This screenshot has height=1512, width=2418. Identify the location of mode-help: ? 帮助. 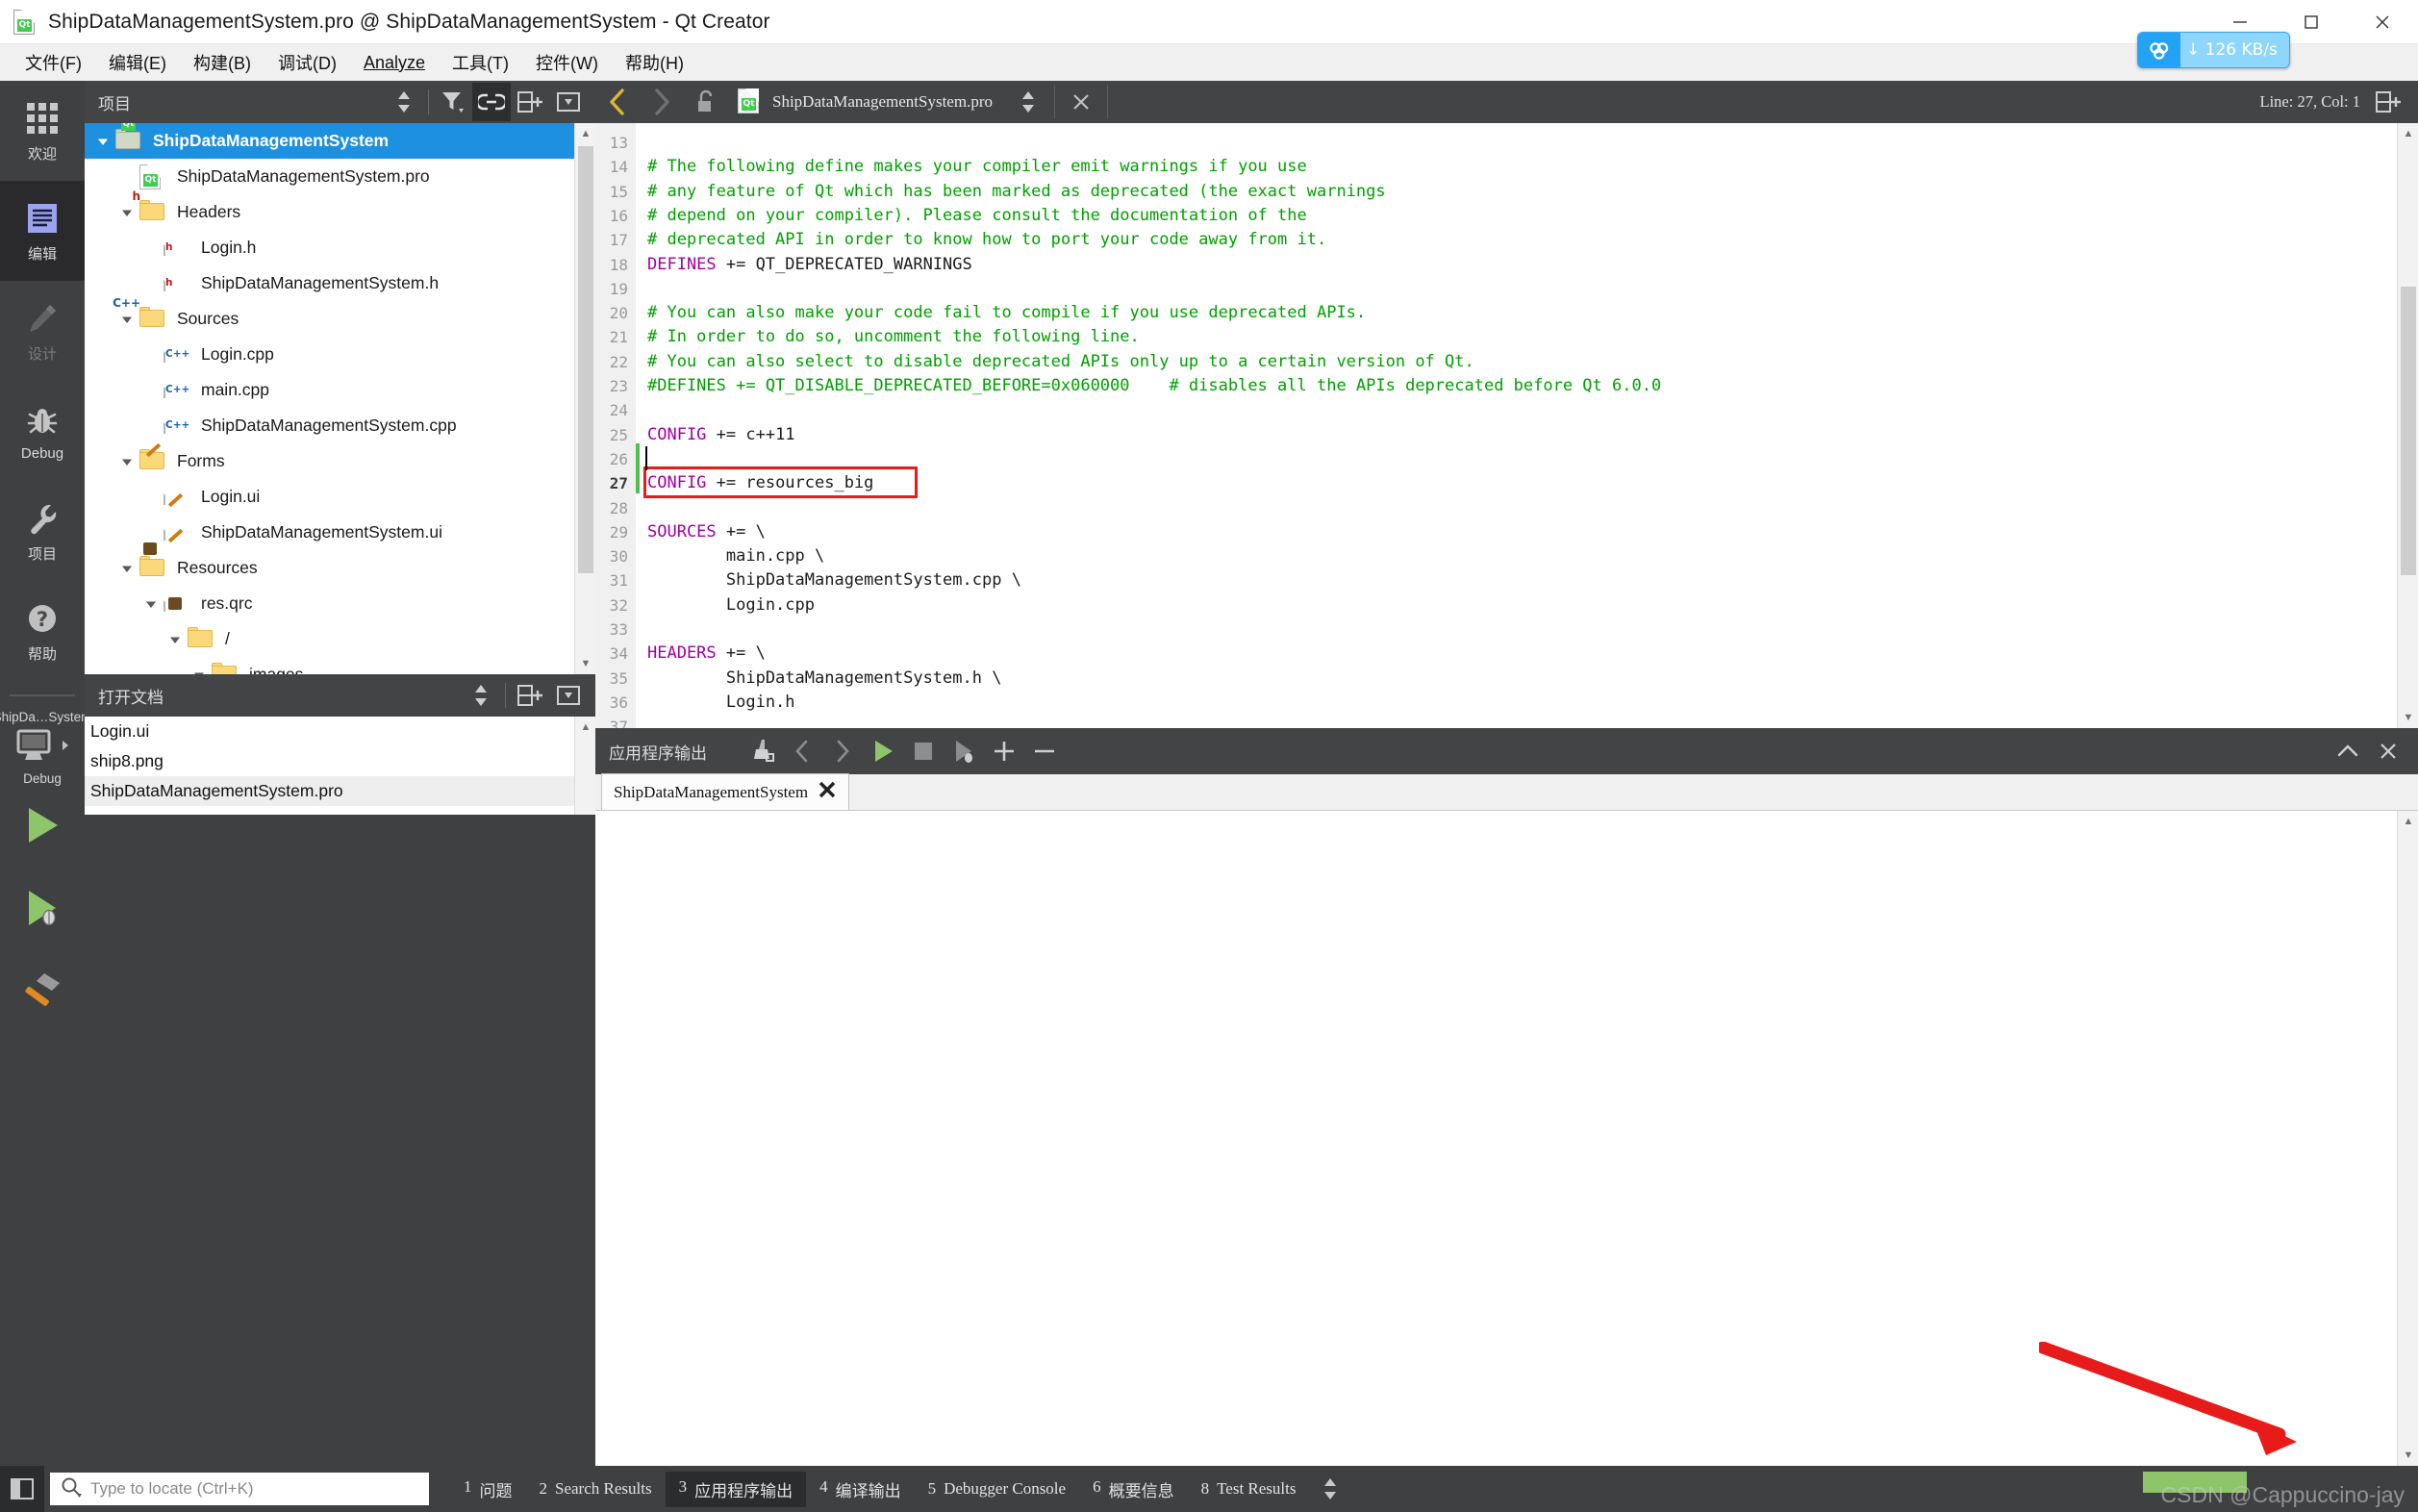
(42, 631).